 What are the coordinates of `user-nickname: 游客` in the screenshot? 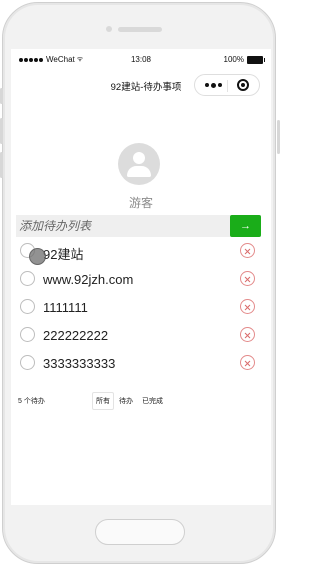 It's located at (140, 203).